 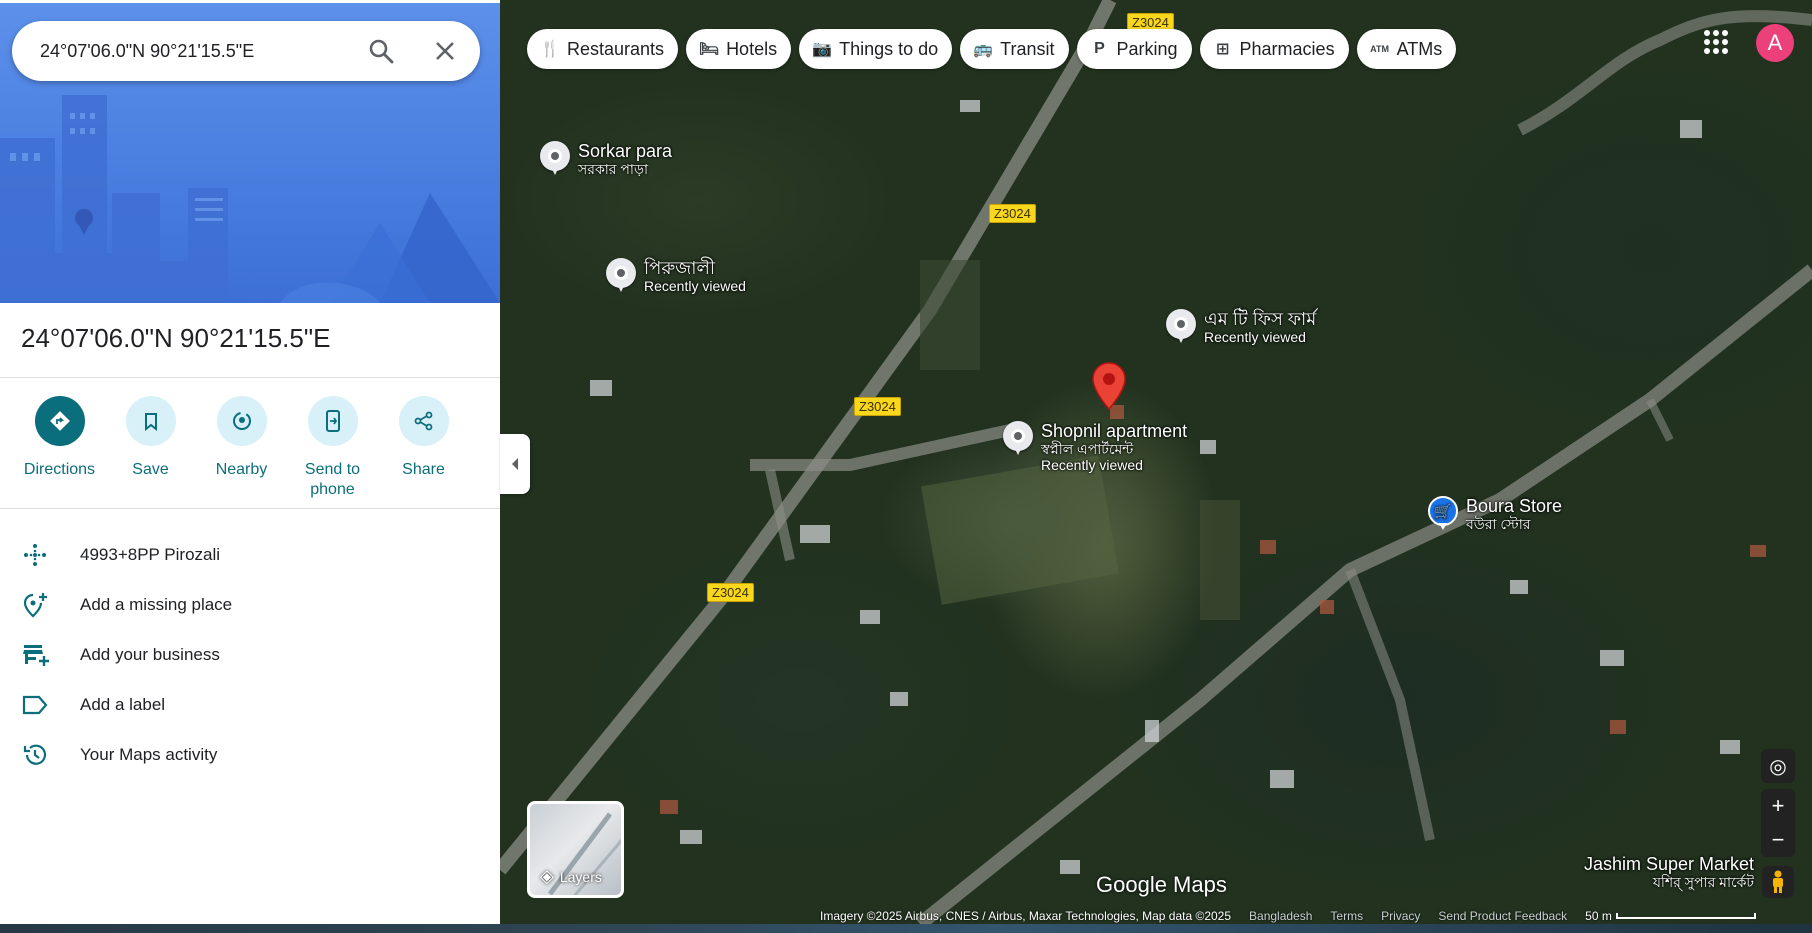 What do you see at coordinates (906, 928) in the screenshot?
I see `taskbar-strip` at bounding box center [906, 928].